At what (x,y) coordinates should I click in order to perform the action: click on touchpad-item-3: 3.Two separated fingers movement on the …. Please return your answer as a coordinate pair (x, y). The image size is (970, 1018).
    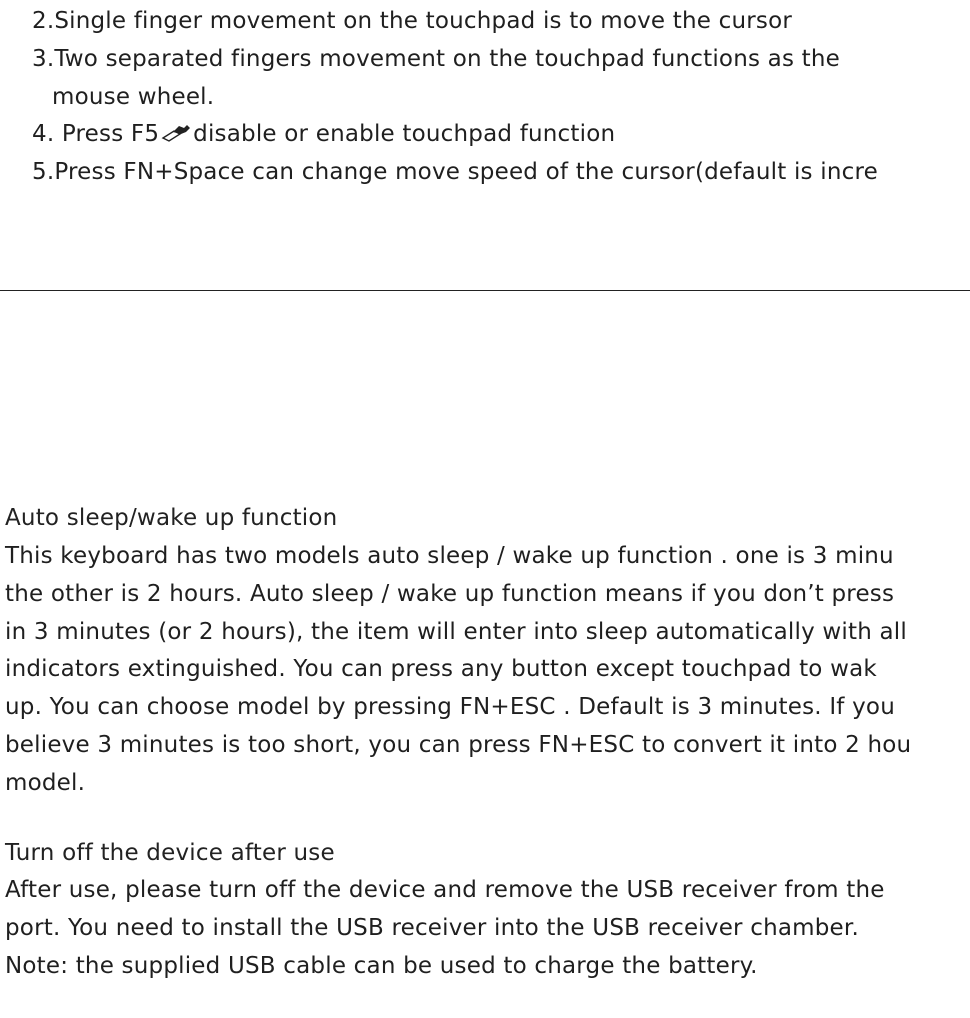
    Looking at the image, I should click on (436, 59).